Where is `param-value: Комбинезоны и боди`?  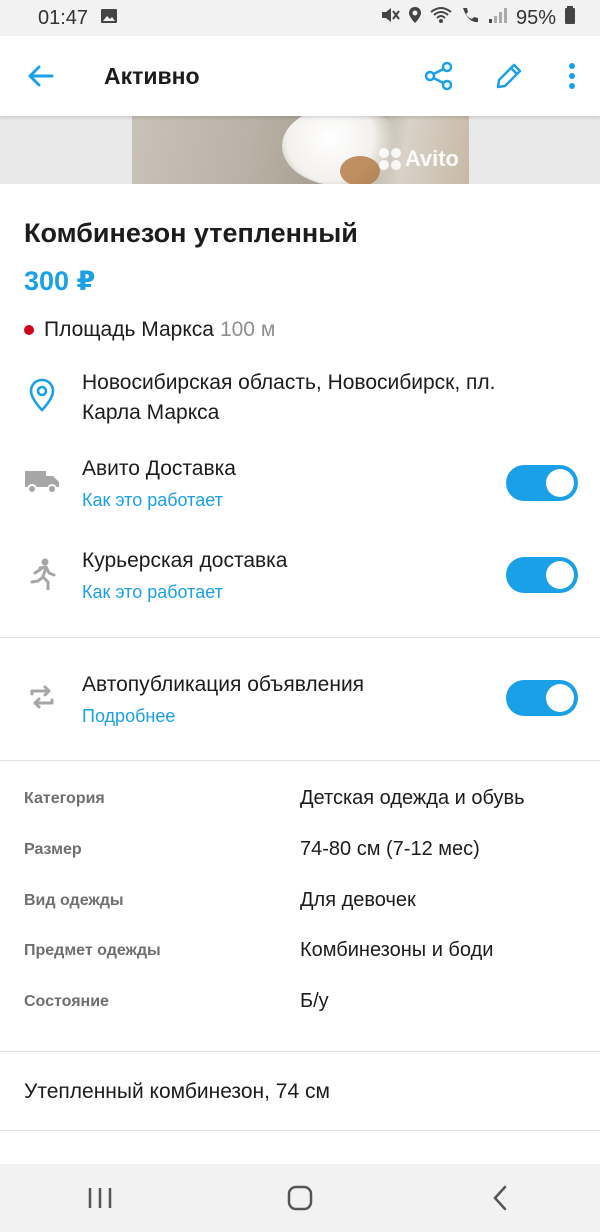 param-value: Комбинезоны и боди is located at coordinates (397, 950).